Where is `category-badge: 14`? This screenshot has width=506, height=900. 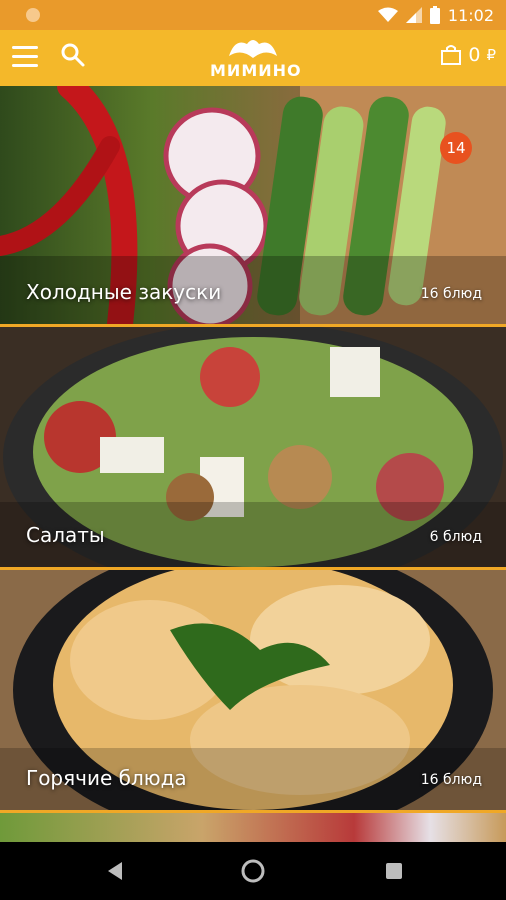
category-badge: 14 is located at coordinates (456, 148).